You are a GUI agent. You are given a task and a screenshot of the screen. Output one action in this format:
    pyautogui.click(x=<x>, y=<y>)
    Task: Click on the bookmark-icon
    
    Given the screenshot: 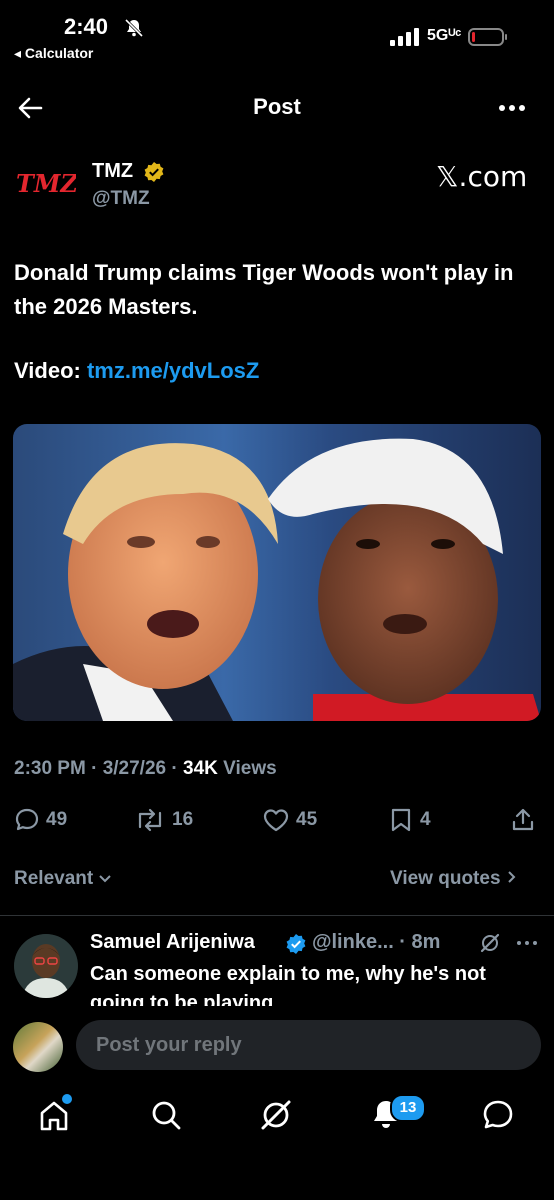 What is the action you would take?
    pyautogui.click(x=401, y=820)
    